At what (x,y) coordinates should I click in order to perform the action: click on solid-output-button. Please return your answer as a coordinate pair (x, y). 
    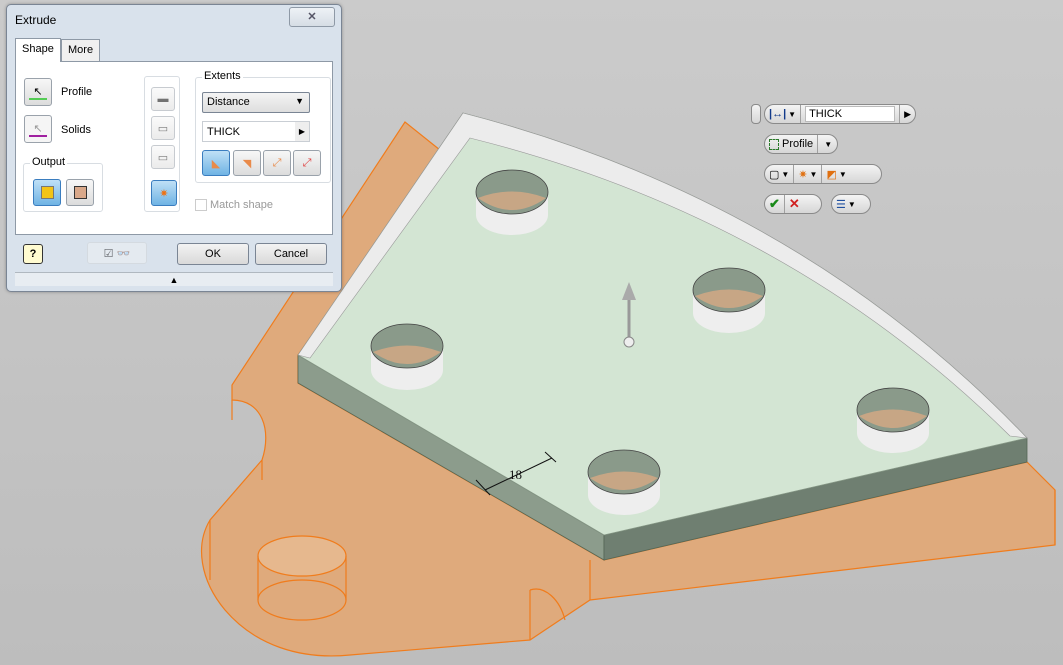
    Looking at the image, I should click on (47, 192).